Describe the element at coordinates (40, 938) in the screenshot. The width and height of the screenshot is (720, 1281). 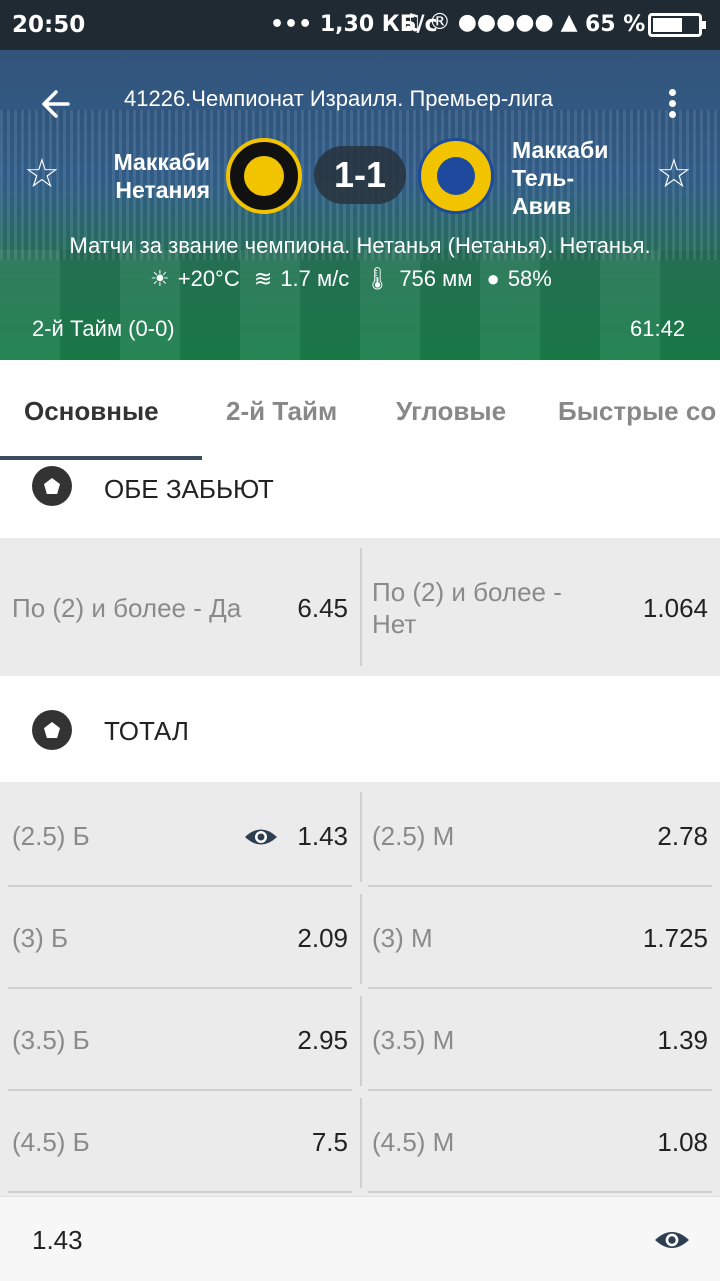
I see `odds-label: (3) Б` at that location.